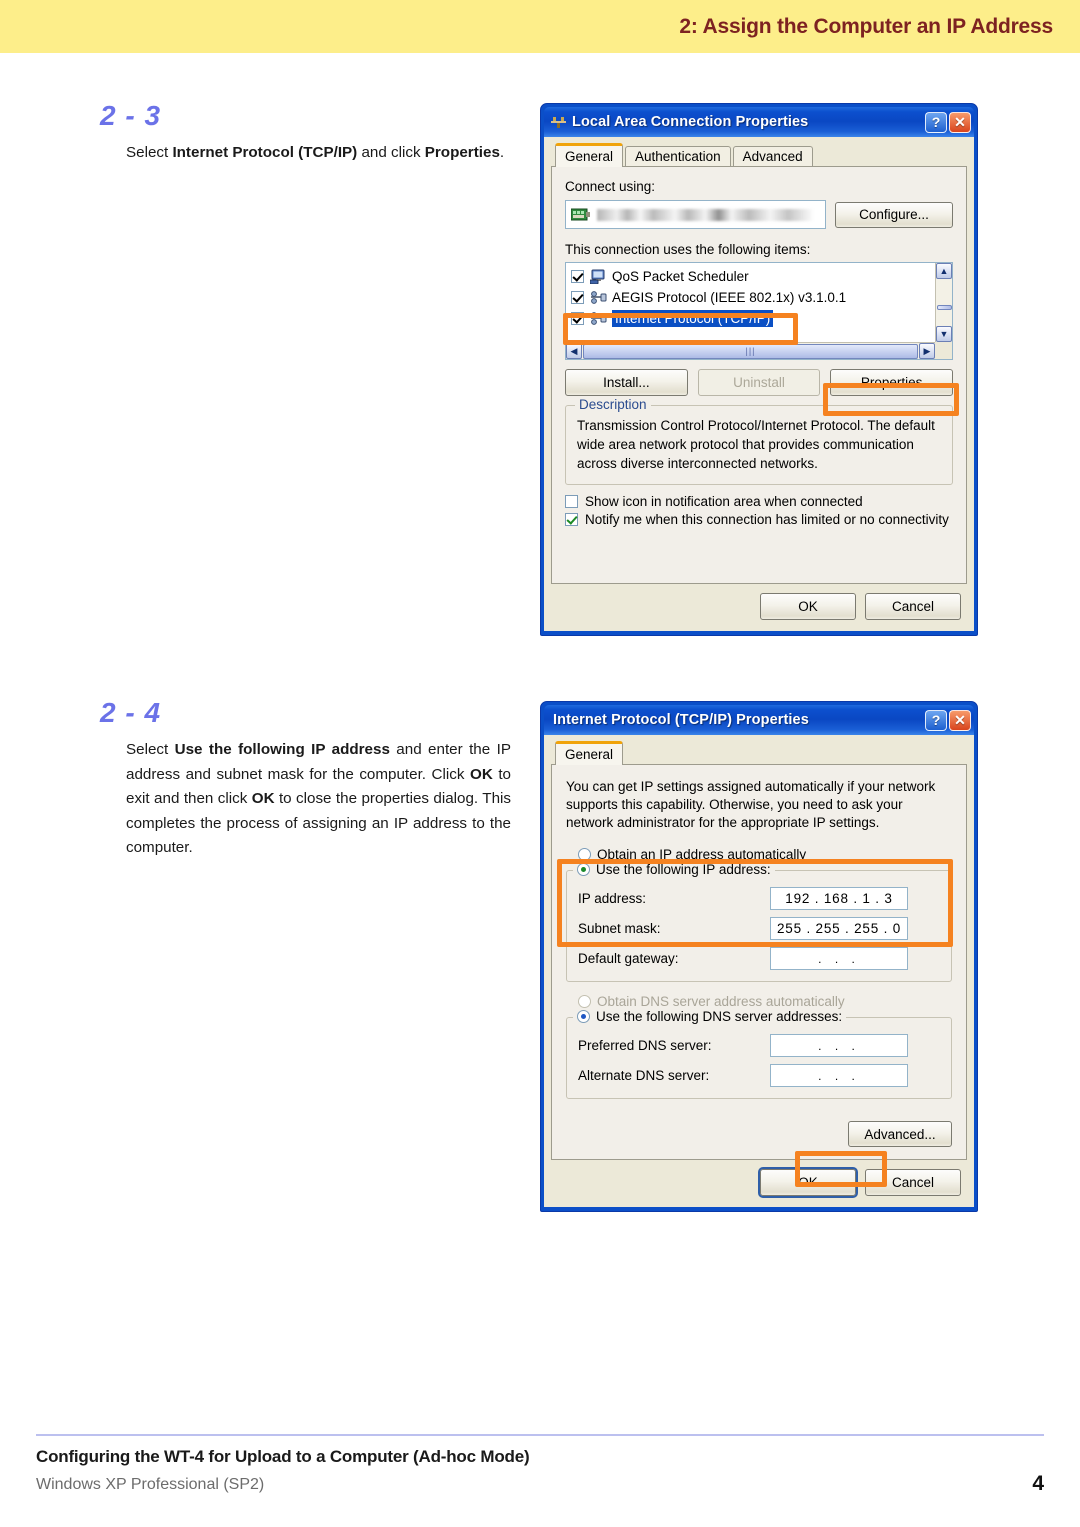 Image resolution: width=1080 pixels, height=1527 pixels. What do you see at coordinates (150, 1484) in the screenshot?
I see `footer-subtitle: Windows XP Professional (SP2)` at bounding box center [150, 1484].